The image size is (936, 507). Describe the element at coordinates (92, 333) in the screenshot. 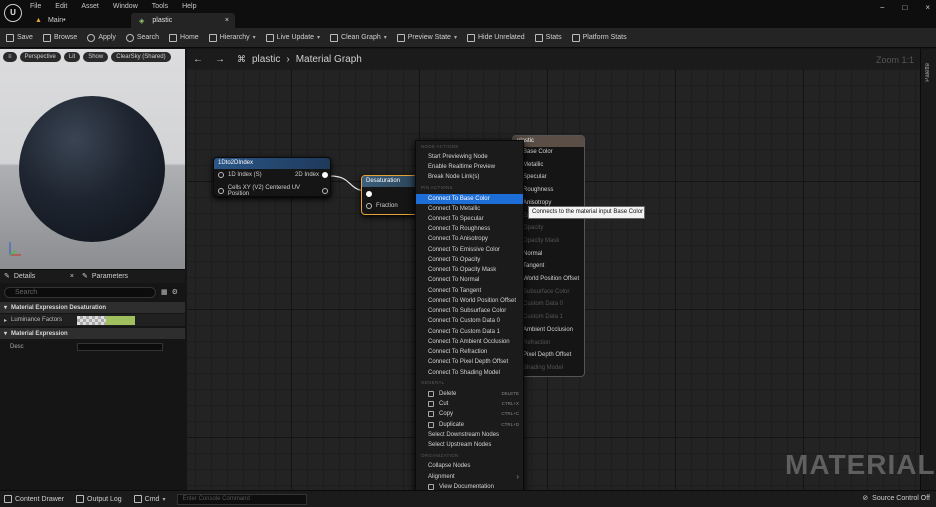

I see `section-material-expression: ▾ Material Expression` at that location.